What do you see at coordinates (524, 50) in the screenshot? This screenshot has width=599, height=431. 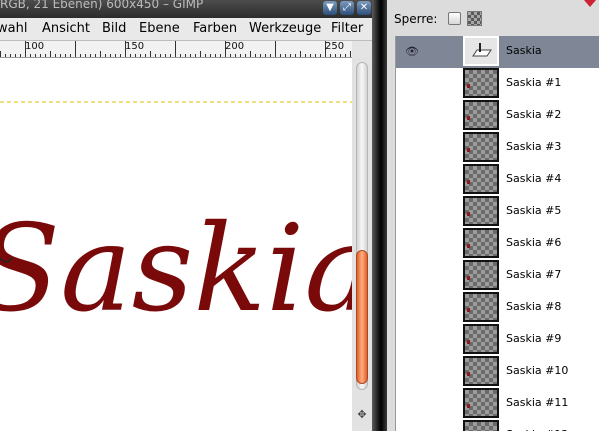 I see `layer-name: Saskia` at bounding box center [524, 50].